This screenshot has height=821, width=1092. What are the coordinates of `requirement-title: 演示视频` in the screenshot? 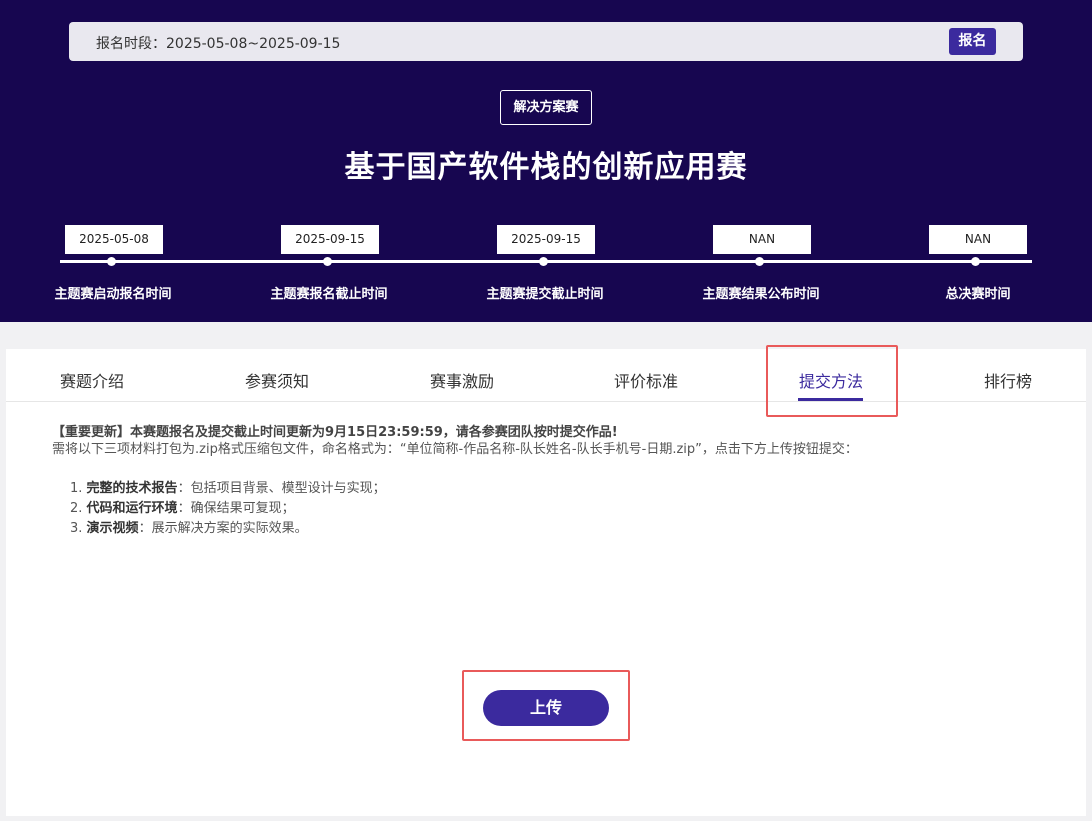 It's located at (112, 528).